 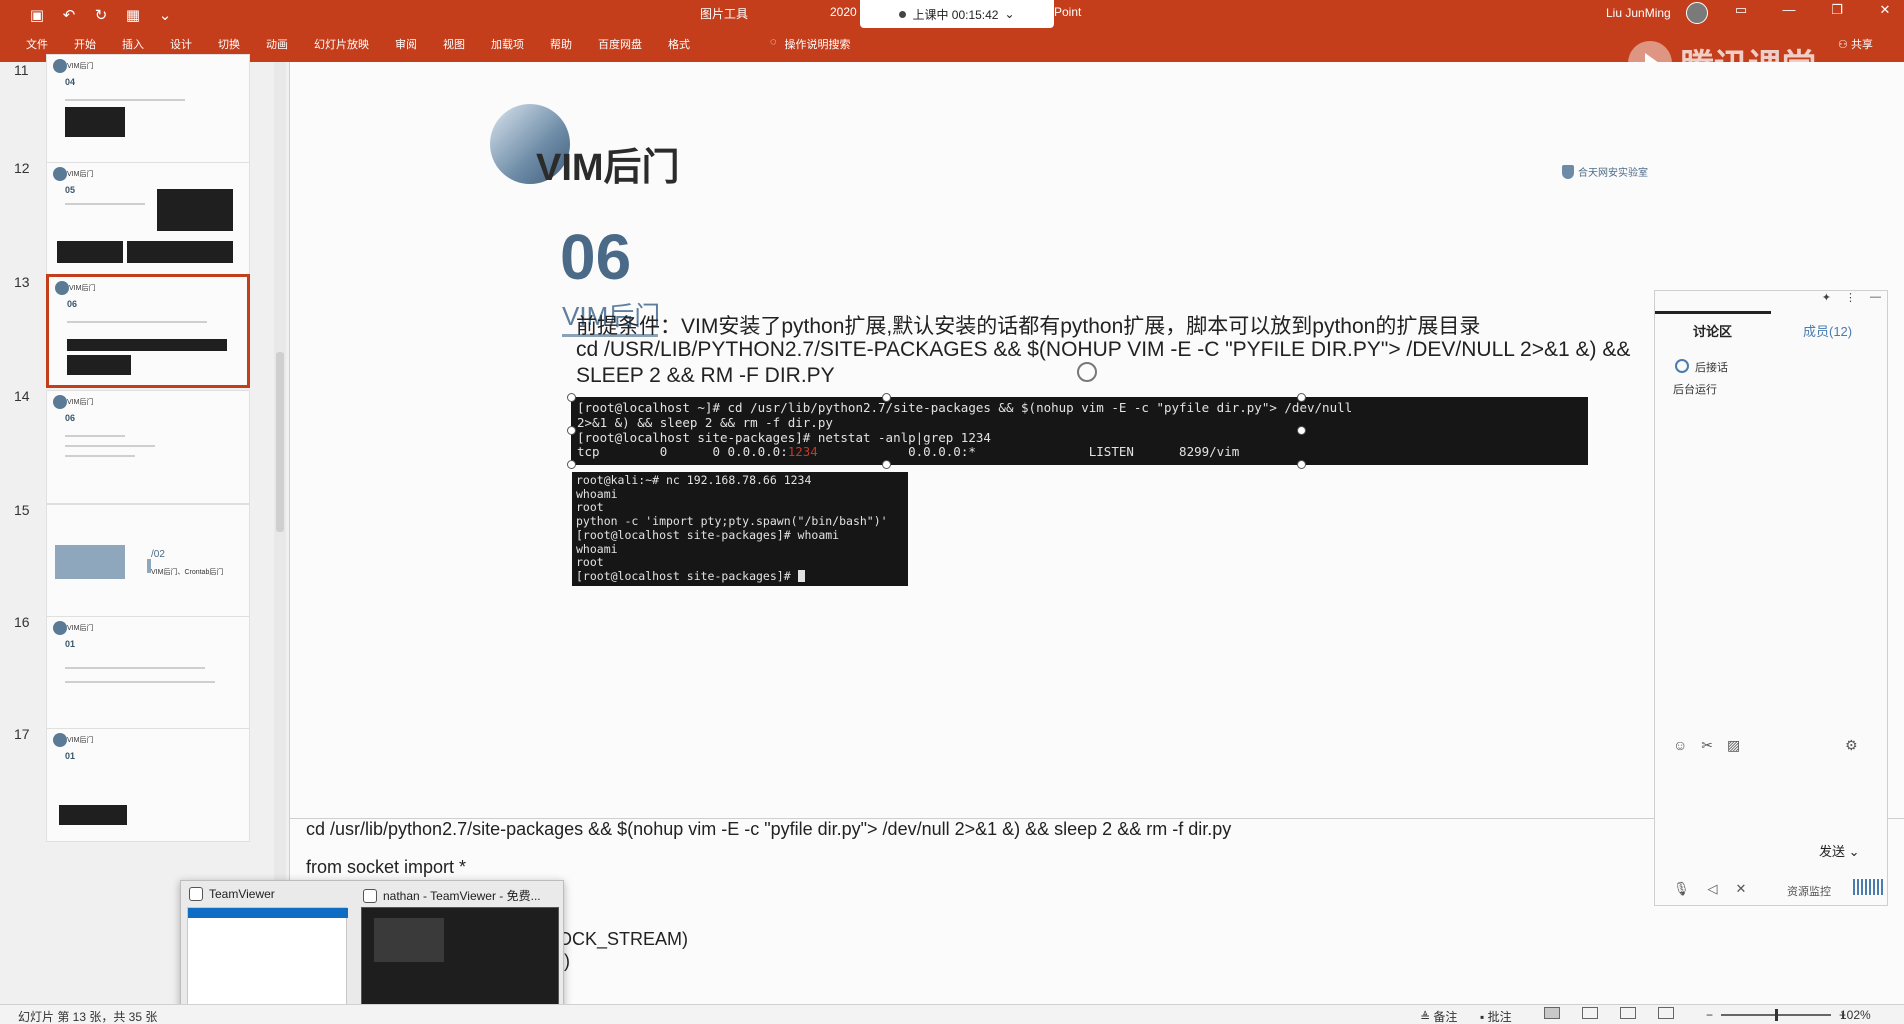 What do you see at coordinates (1713, 889) in the screenshot?
I see `speaker-icon: ◁` at bounding box center [1713, 889].